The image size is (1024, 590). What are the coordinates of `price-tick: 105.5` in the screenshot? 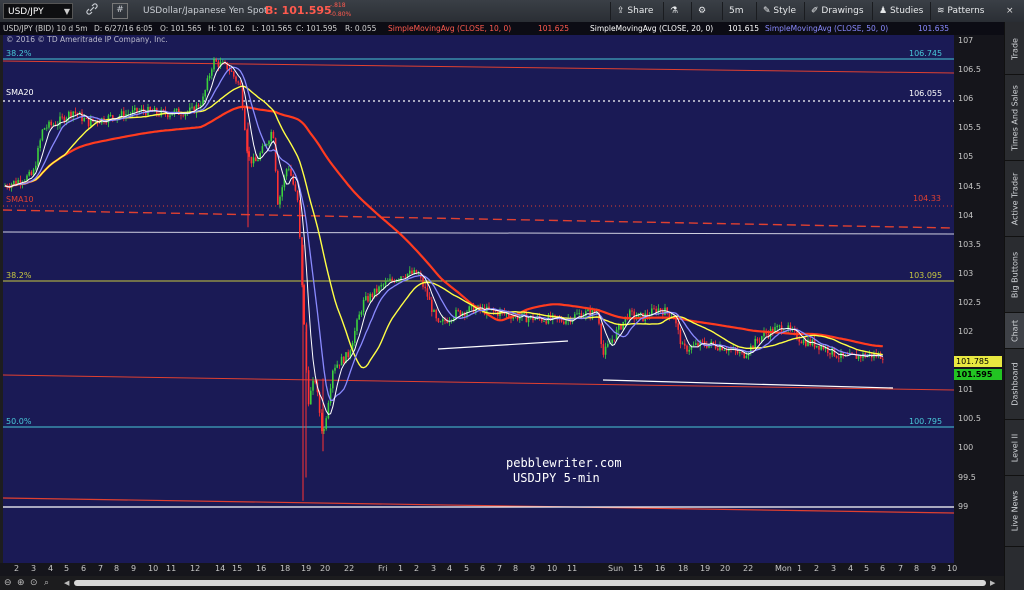 It's located at (969, 128).